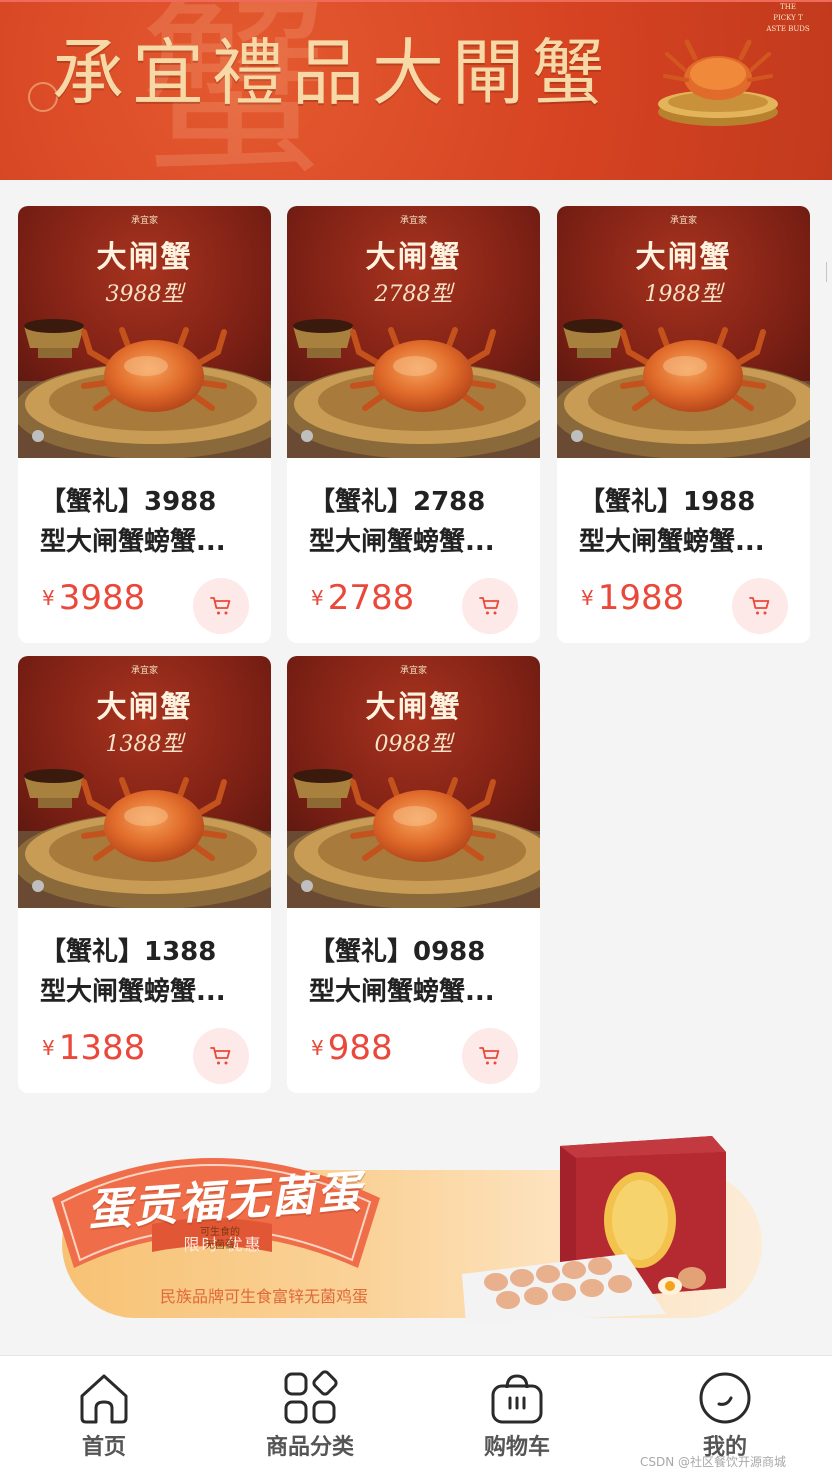 The width and height of the screenshot is (832, 1478). Describe the element at coordinates (413, 782) in the screenshot. I see `product-image: 承宜家 大闸蟹 0988型` at that location.